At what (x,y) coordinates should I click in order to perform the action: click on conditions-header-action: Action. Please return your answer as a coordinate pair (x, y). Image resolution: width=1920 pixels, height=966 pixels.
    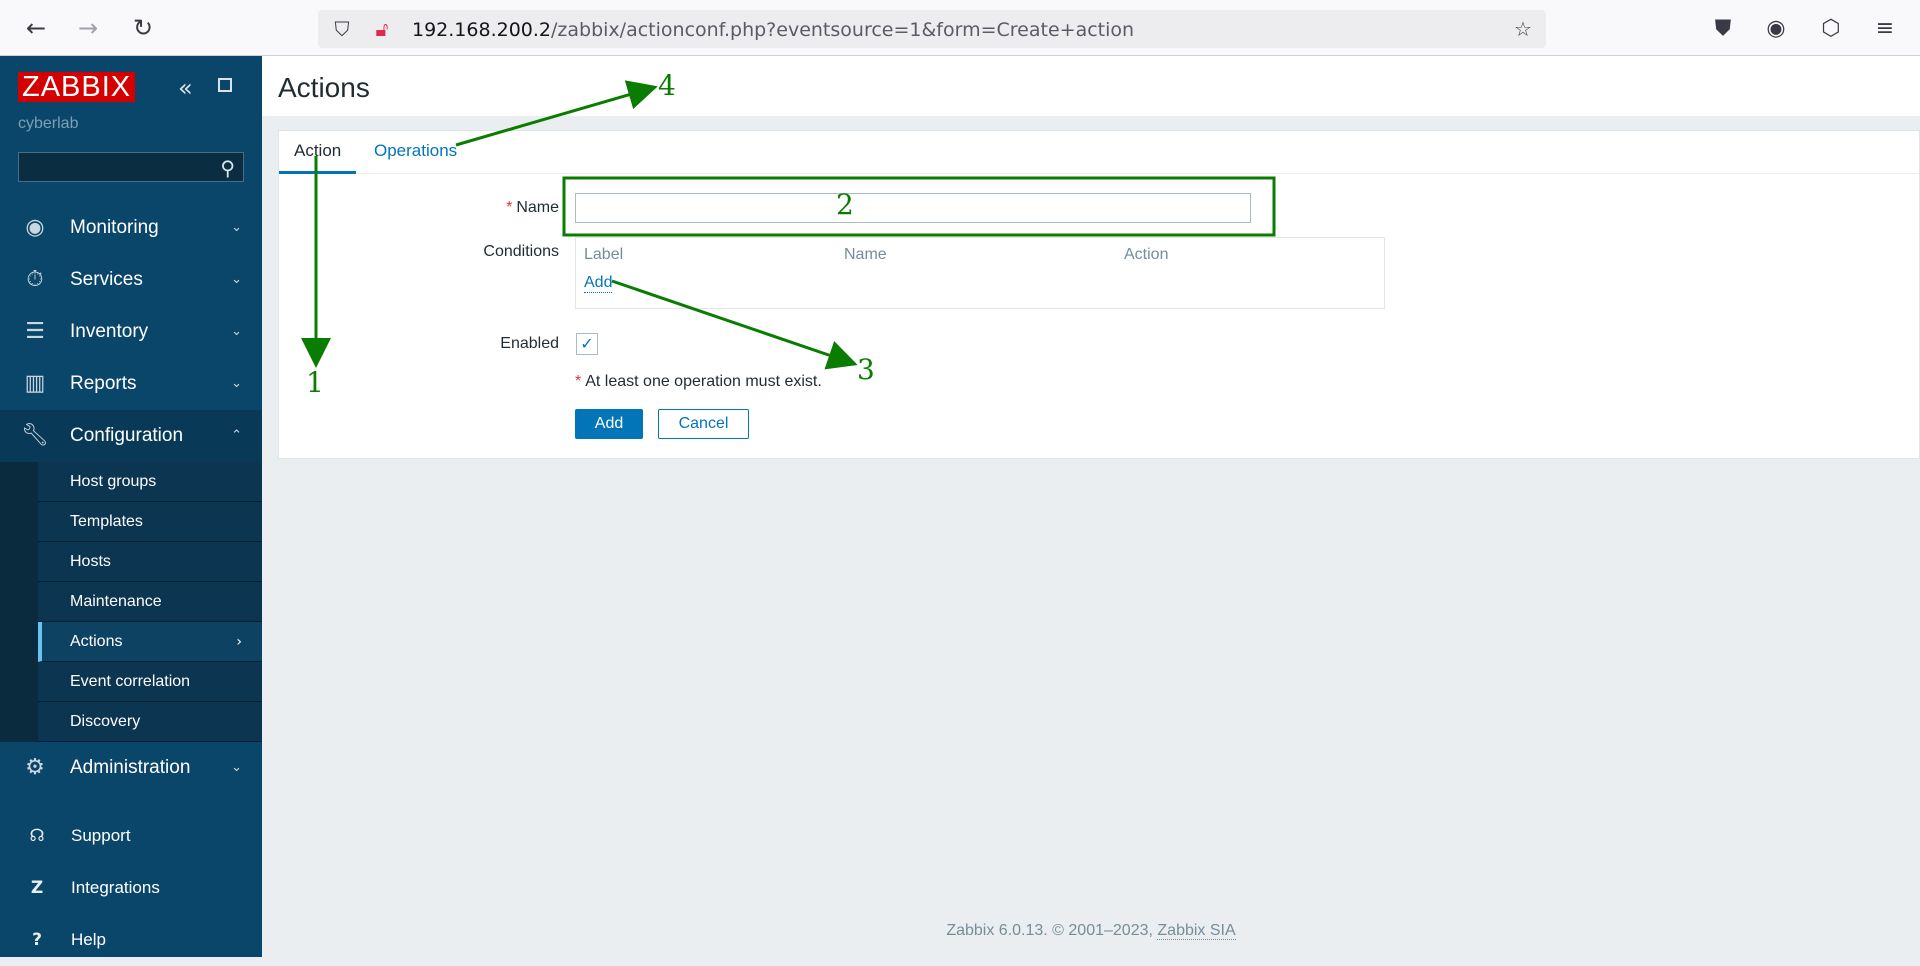
    Looking at the image, I should click on (1146, 254).